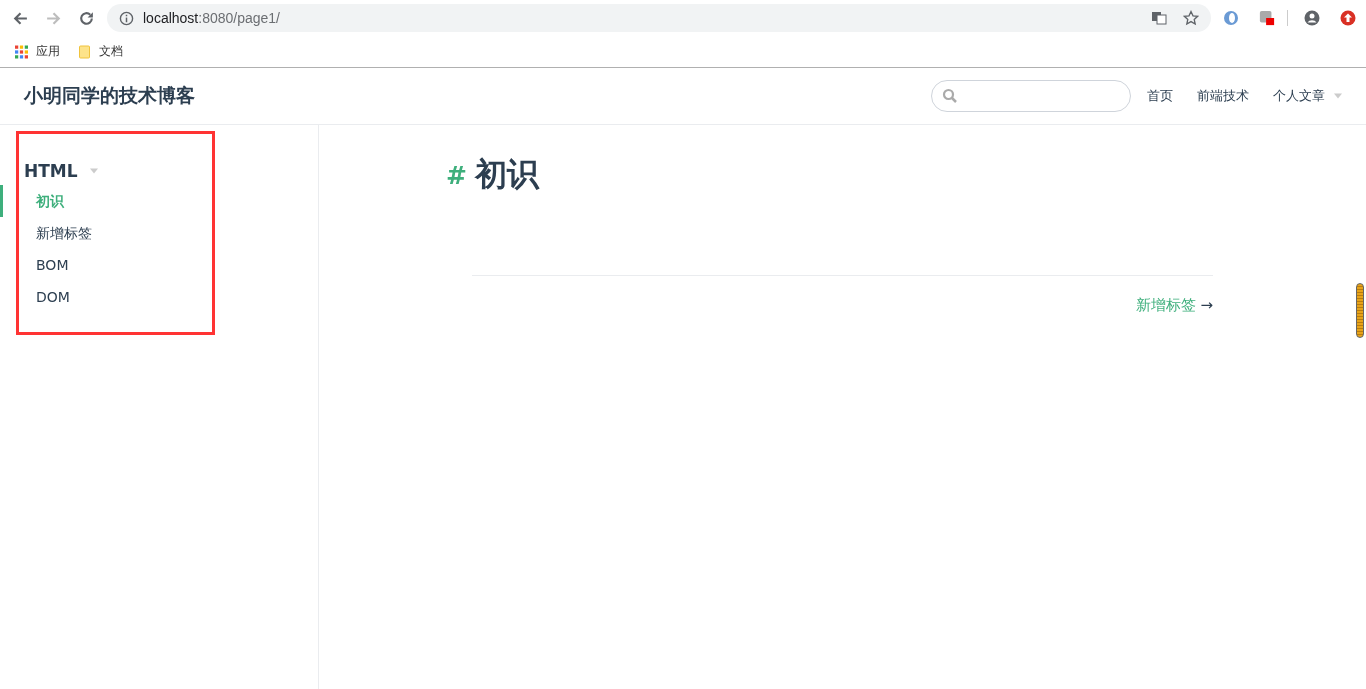 Image resolution: width=1366 pixels, height=689 pixels. I want to click on page-heading: 初识, so click(506, 174).